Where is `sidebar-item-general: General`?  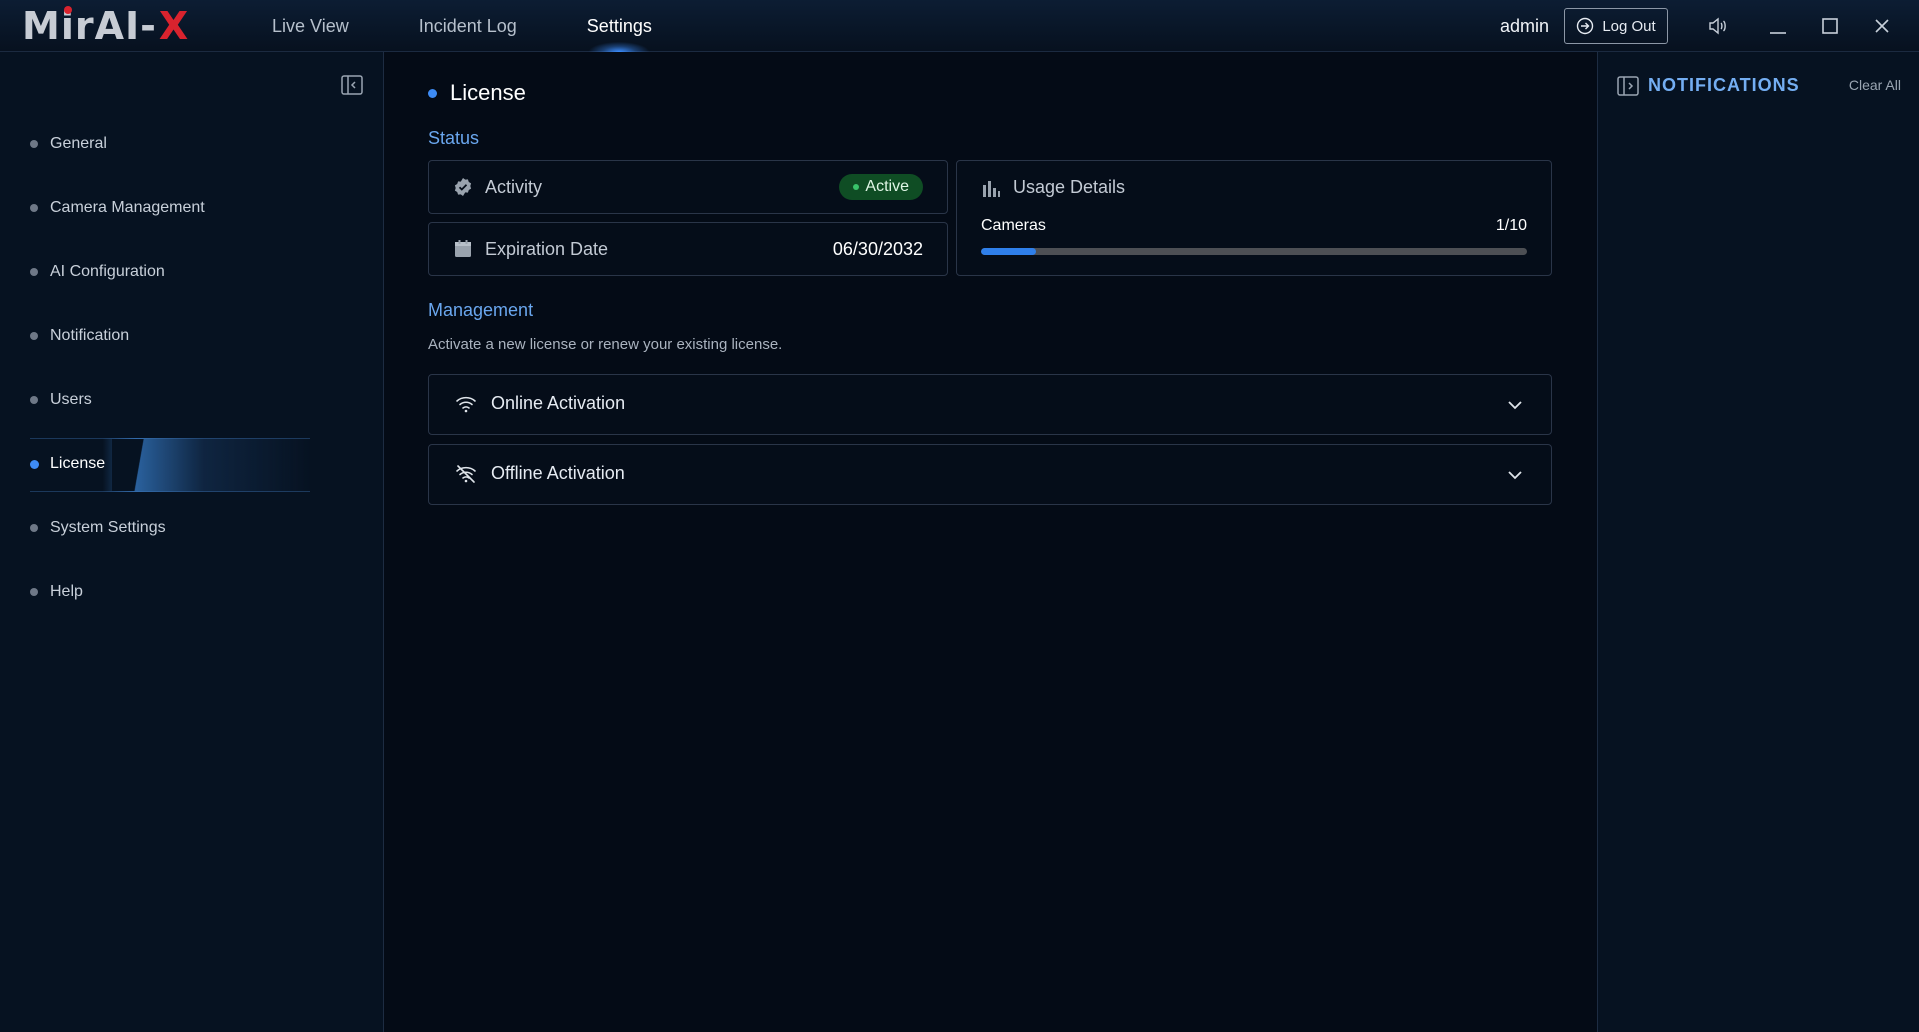 sidebar-item-general: General is located at coordinates (192, 144).